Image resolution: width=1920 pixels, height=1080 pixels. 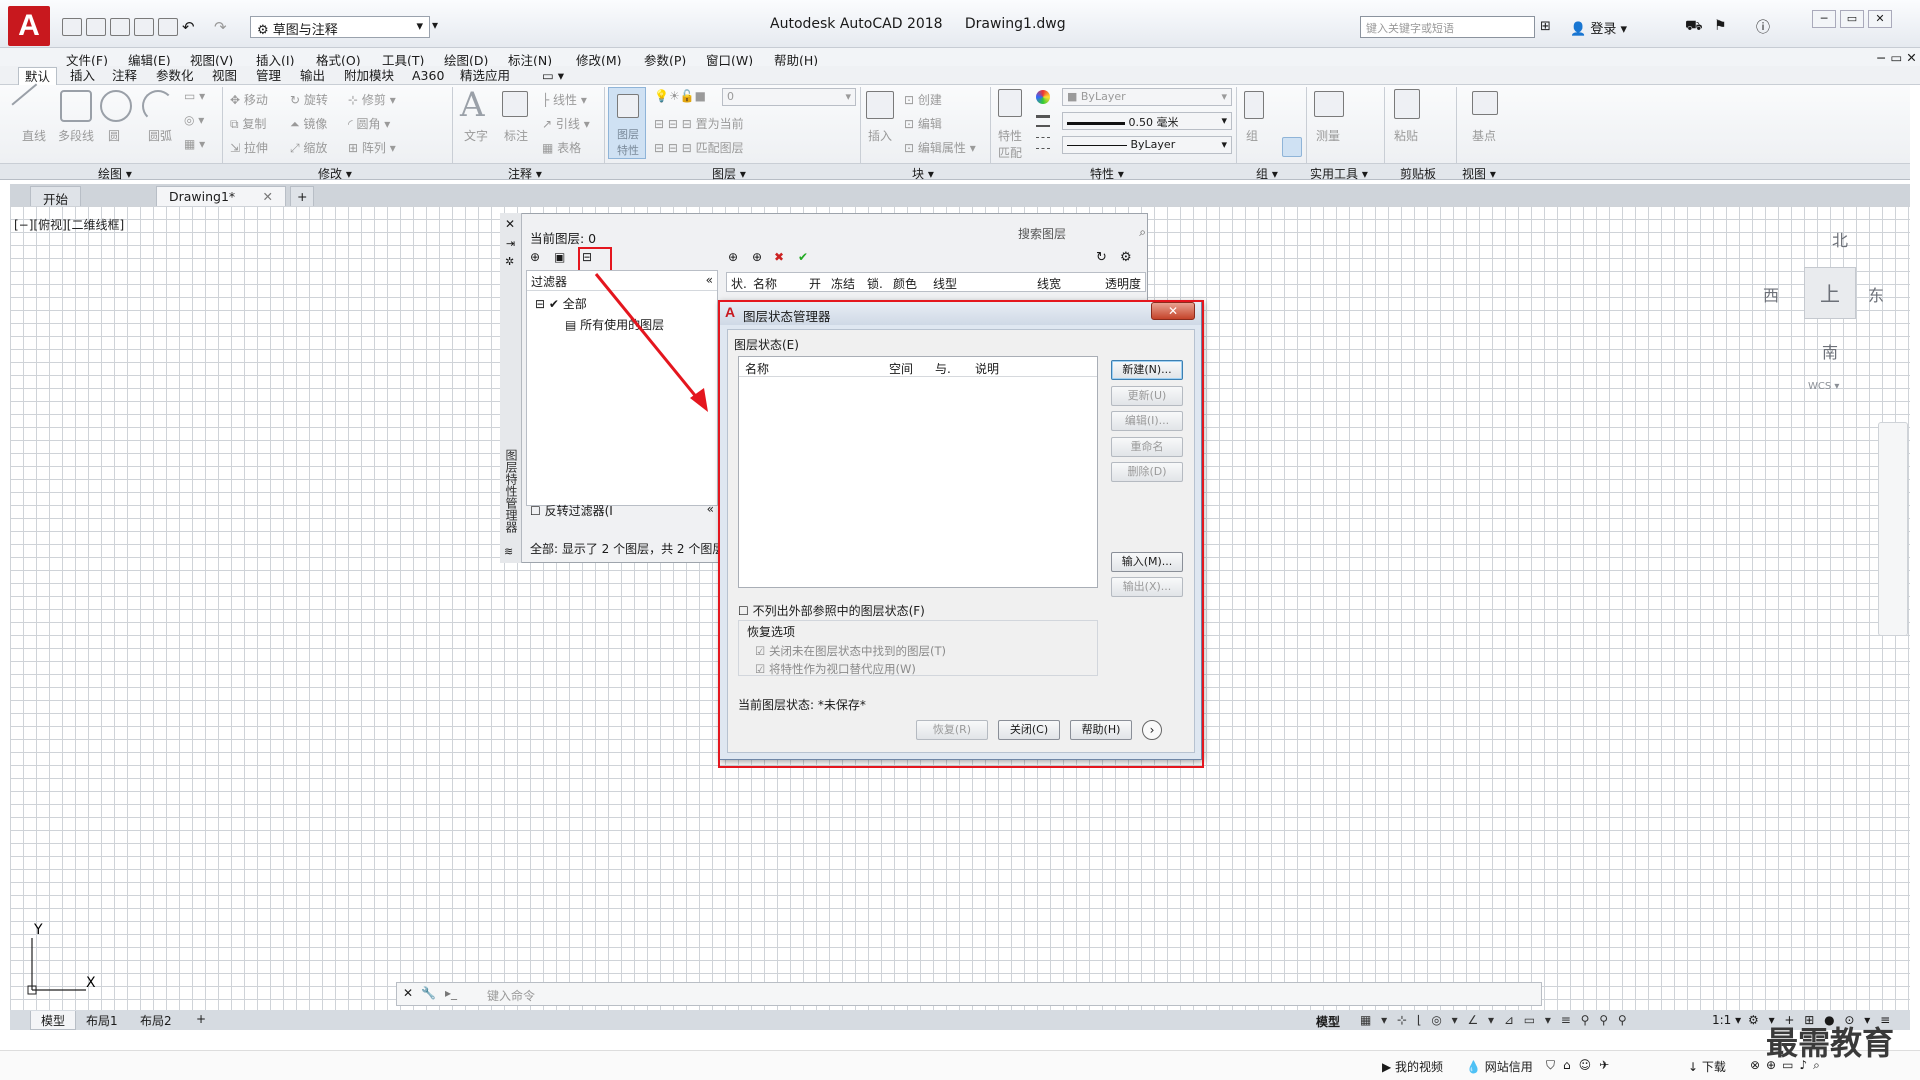 What do you see at coordinates (194, 120) in the screenshot?
I see `hatch-icon: ◎ ▾` at bounding box center [194, 120].